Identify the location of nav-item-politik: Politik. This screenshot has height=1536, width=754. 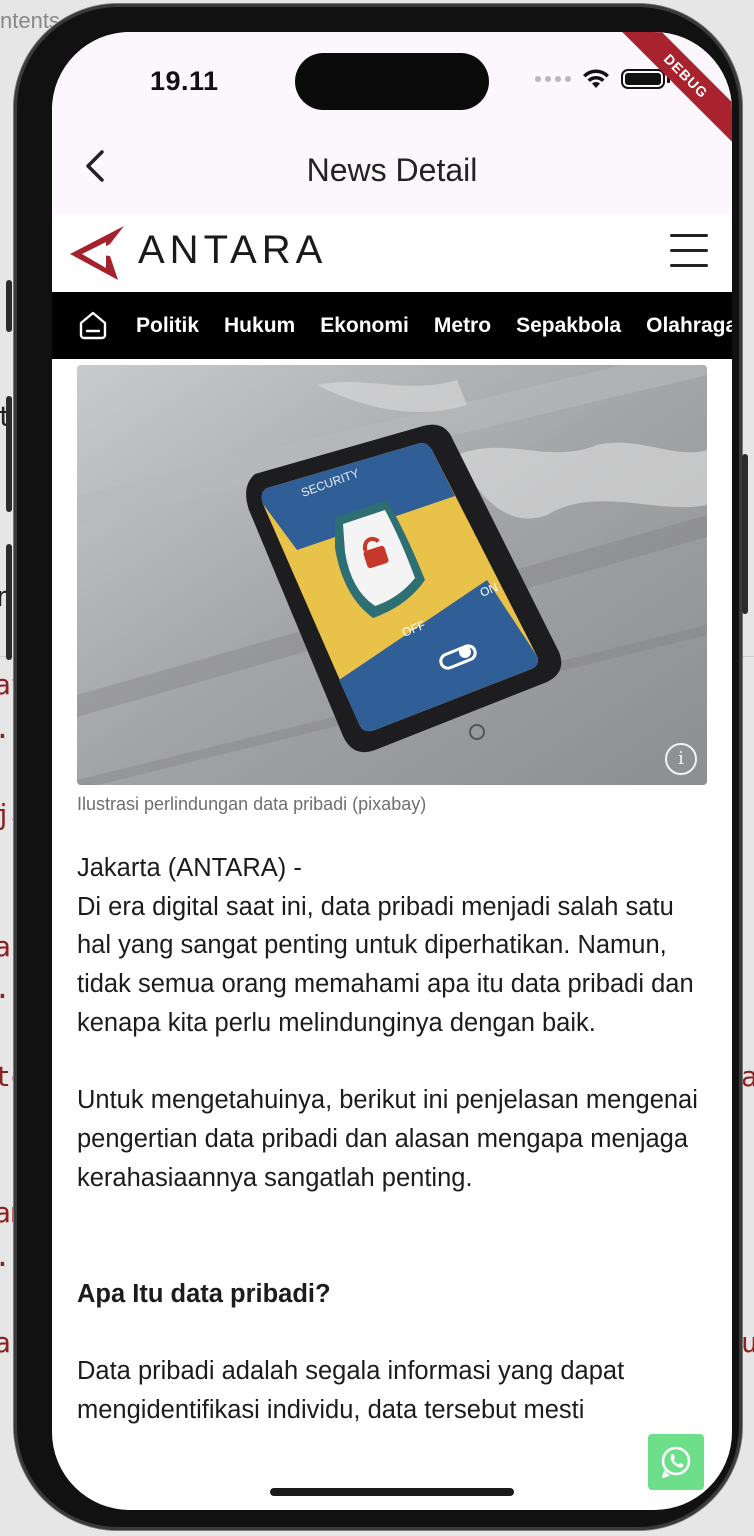
(167, 326).